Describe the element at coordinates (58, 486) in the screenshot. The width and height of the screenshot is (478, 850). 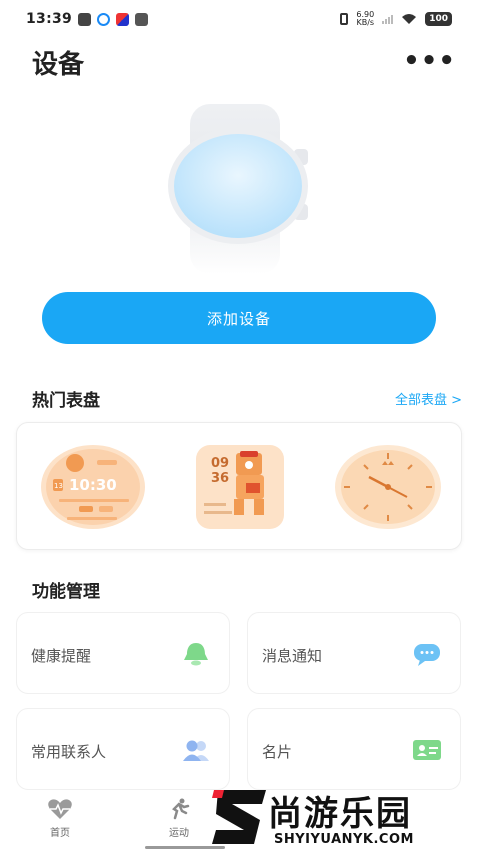
I see `face1-date: 13` at that location.